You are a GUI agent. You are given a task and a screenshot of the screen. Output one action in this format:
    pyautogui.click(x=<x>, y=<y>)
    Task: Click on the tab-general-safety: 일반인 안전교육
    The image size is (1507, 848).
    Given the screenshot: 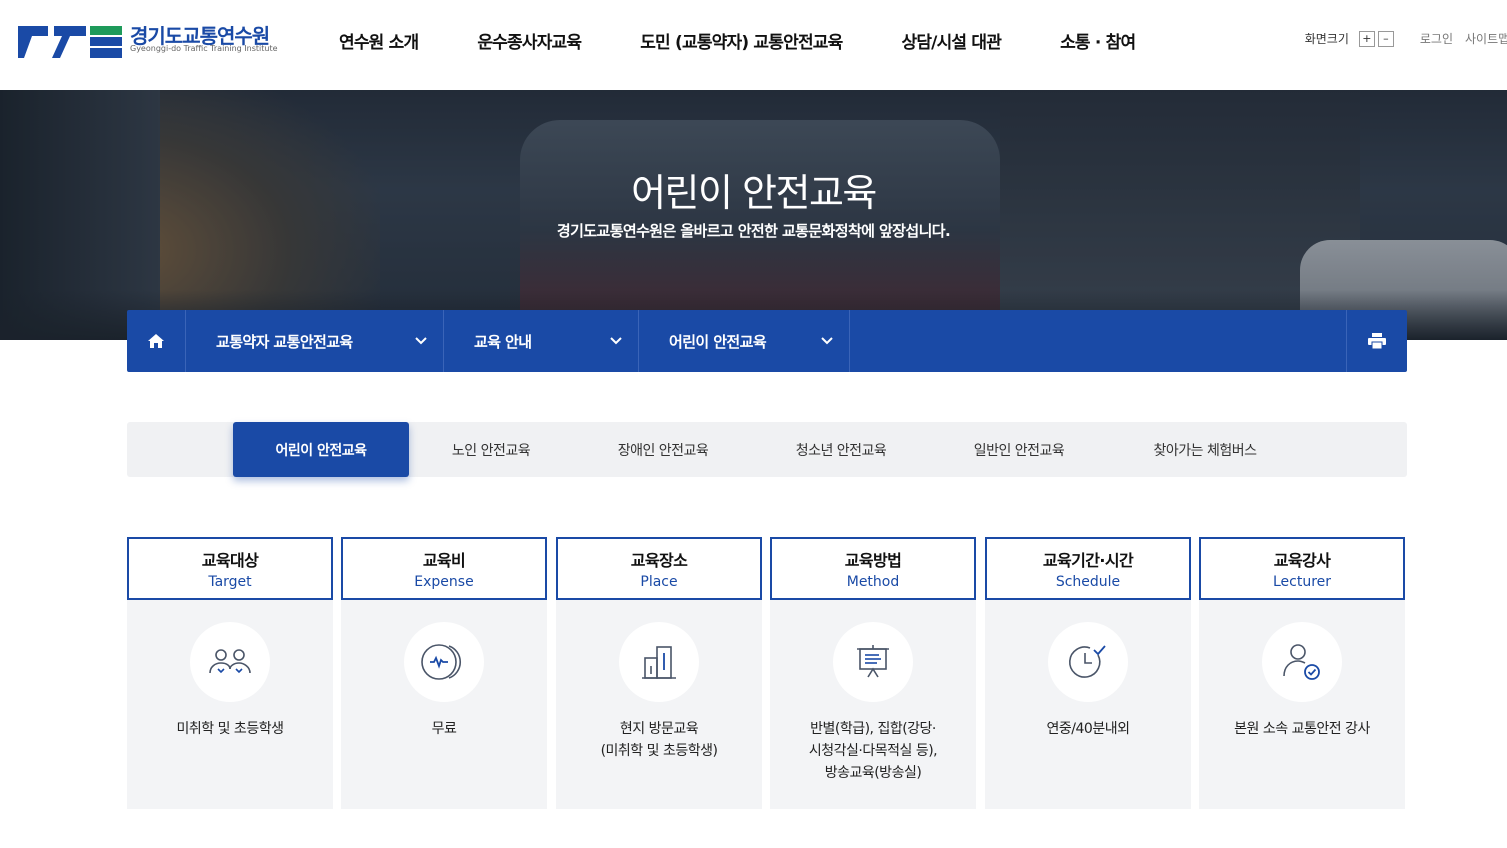 What is the action you would take?
    pyautogui.click(x=1019, y=449)
    